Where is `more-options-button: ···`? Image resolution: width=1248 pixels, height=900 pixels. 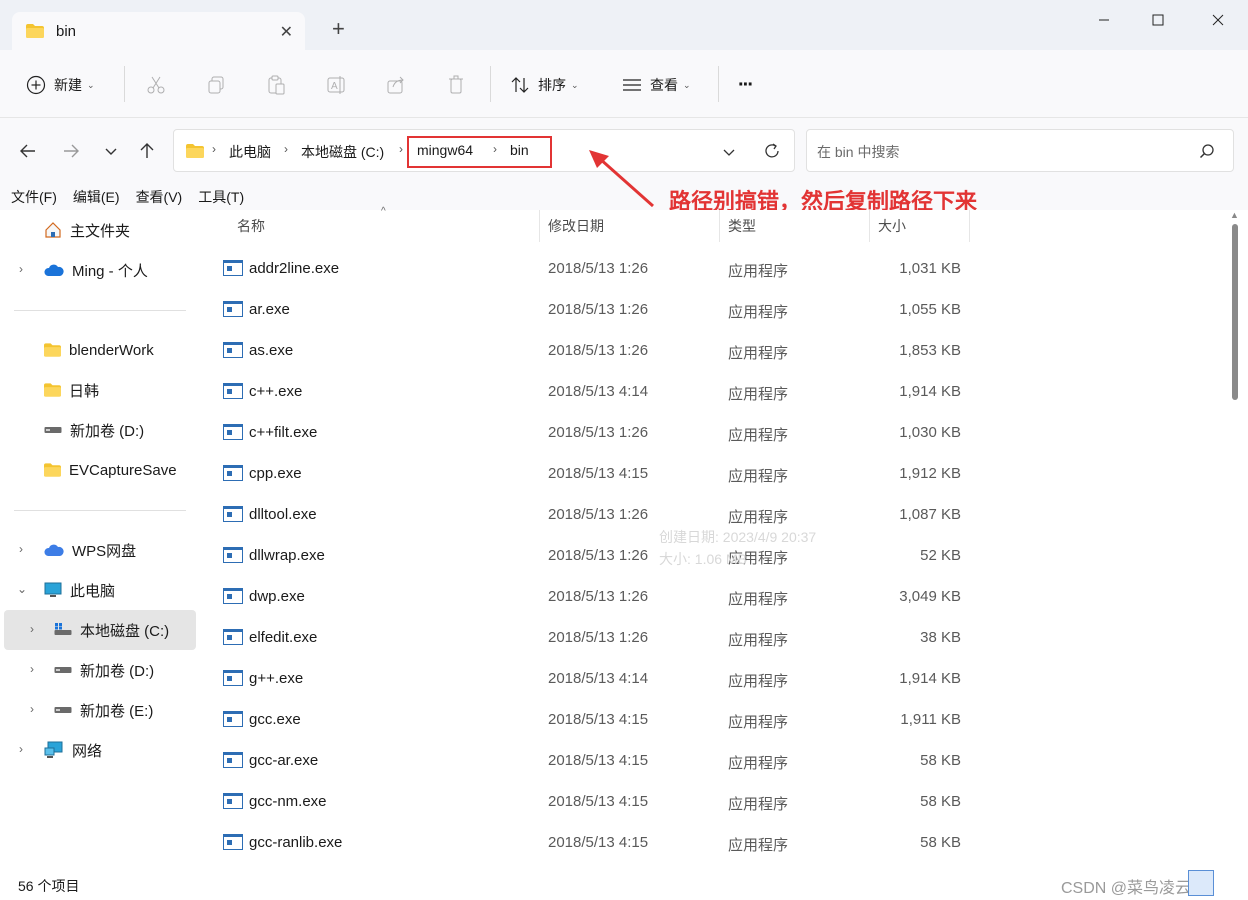
more-options-button: ··· is located at coordinates (746, 85).